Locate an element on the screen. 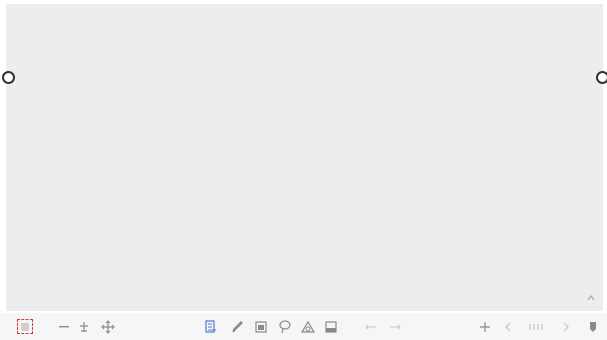 This screenshot has width=607, height=340. previous-page-icon is located at coordinates (508, 327).